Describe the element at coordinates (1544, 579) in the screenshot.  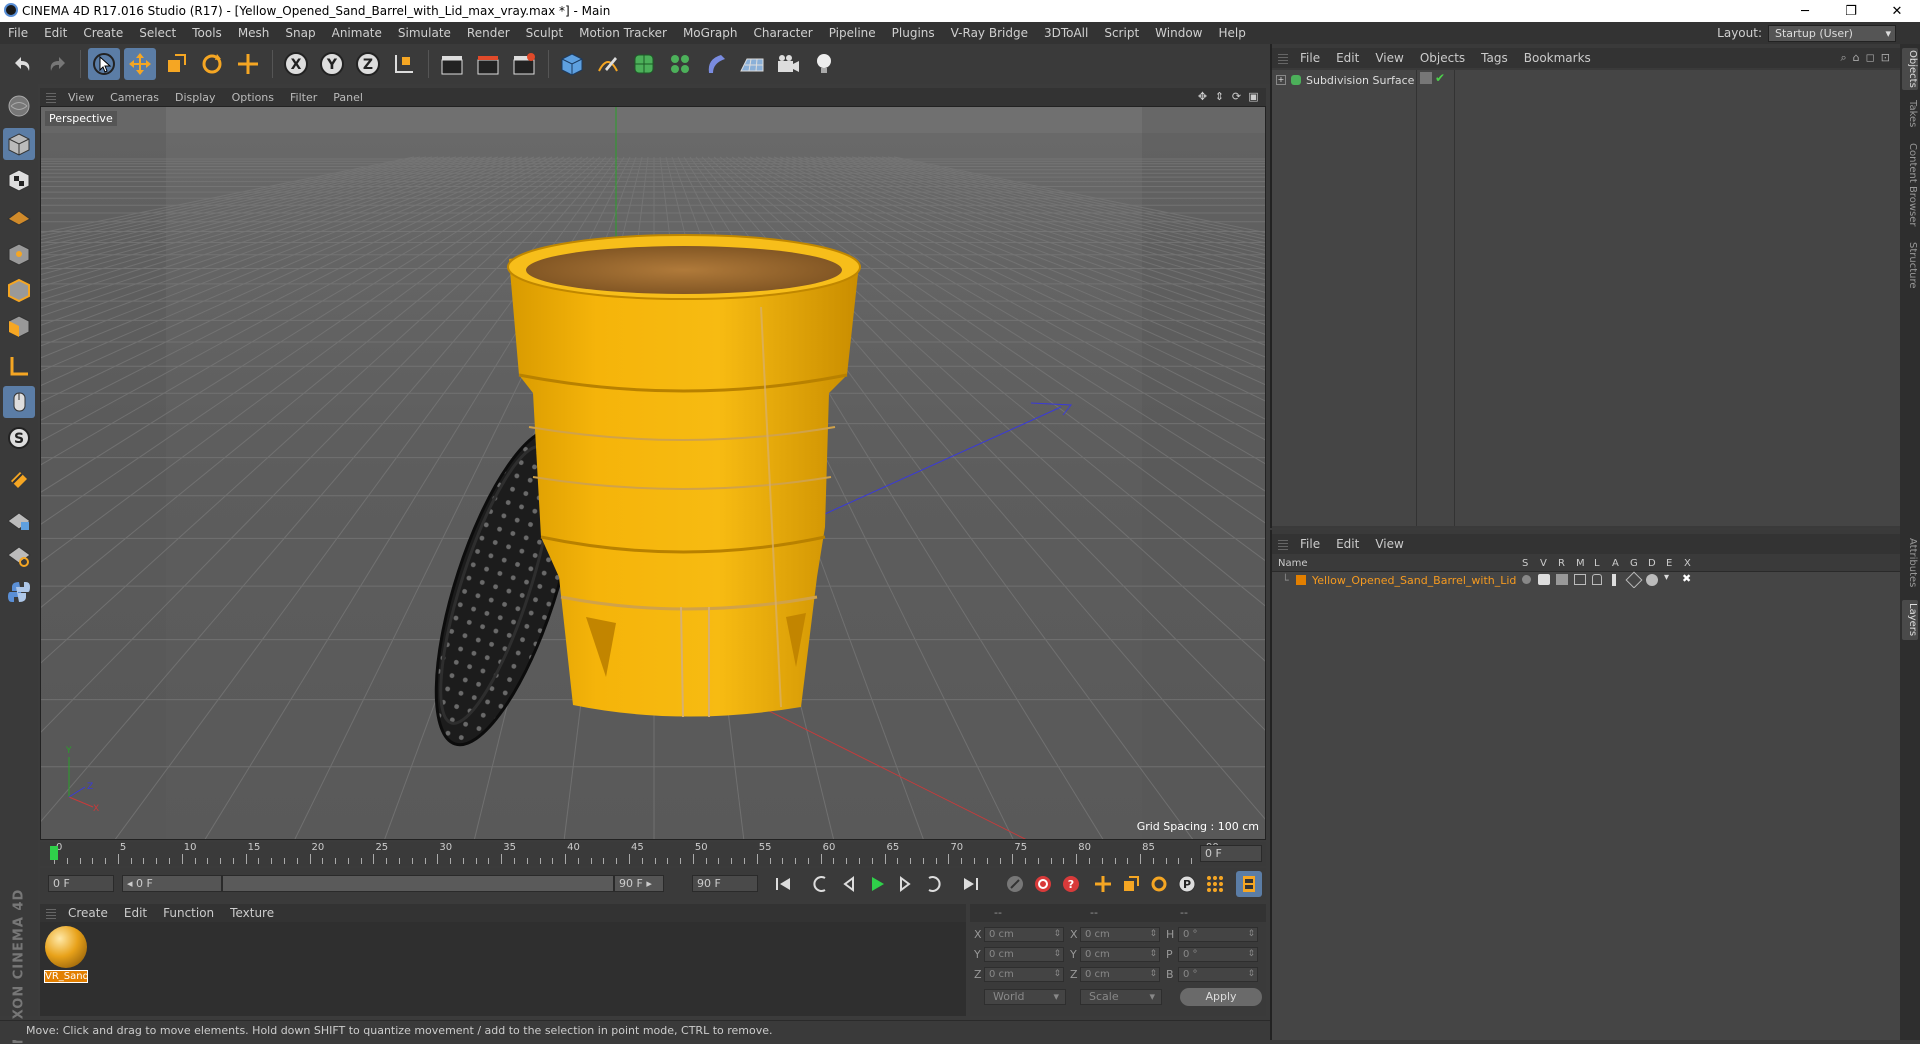
I see `layer-visible-eye-icon` at that location.